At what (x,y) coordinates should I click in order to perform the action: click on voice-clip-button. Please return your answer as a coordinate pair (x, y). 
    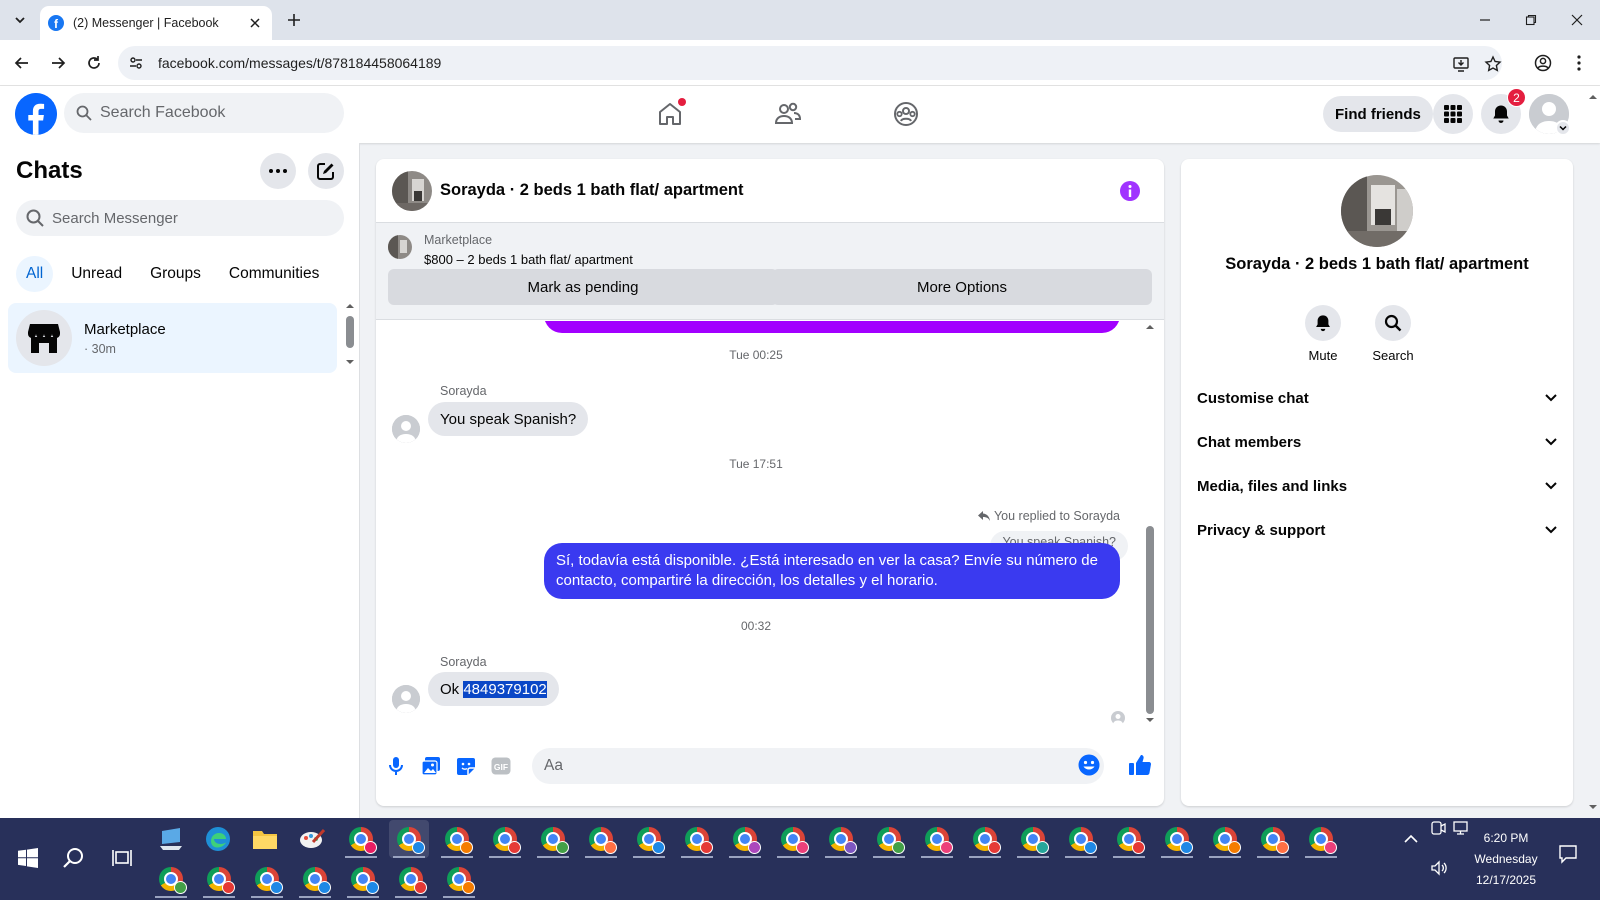
    Looking at the image, I should click on (396, 766).